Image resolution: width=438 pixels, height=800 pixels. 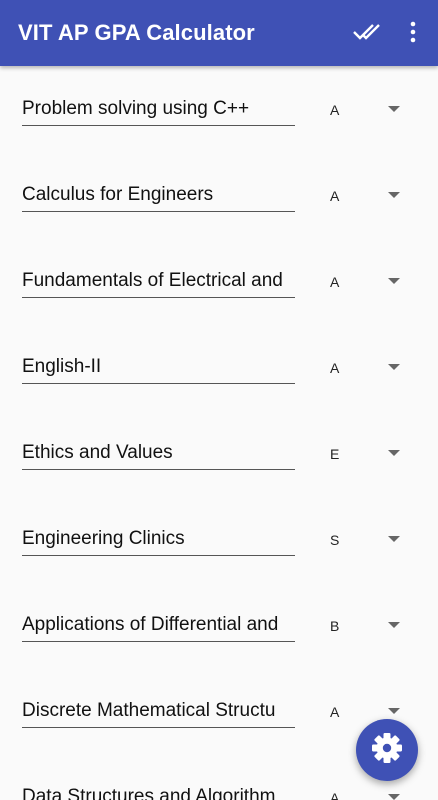 I want to click on course-row: Problem solving using C++ A, so click(x=219, y=122).